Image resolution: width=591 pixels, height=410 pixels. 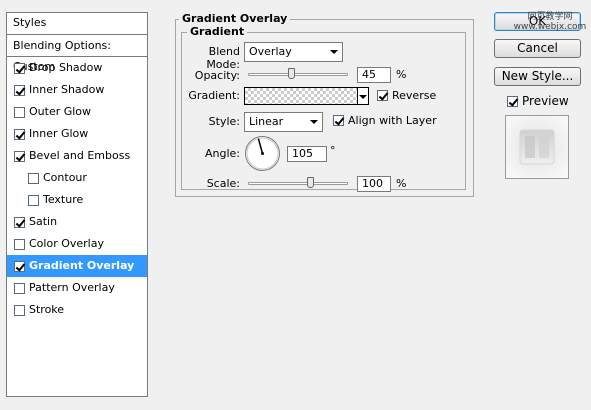 I want to click on opacity-unit: %, so click(x=401, y=74).